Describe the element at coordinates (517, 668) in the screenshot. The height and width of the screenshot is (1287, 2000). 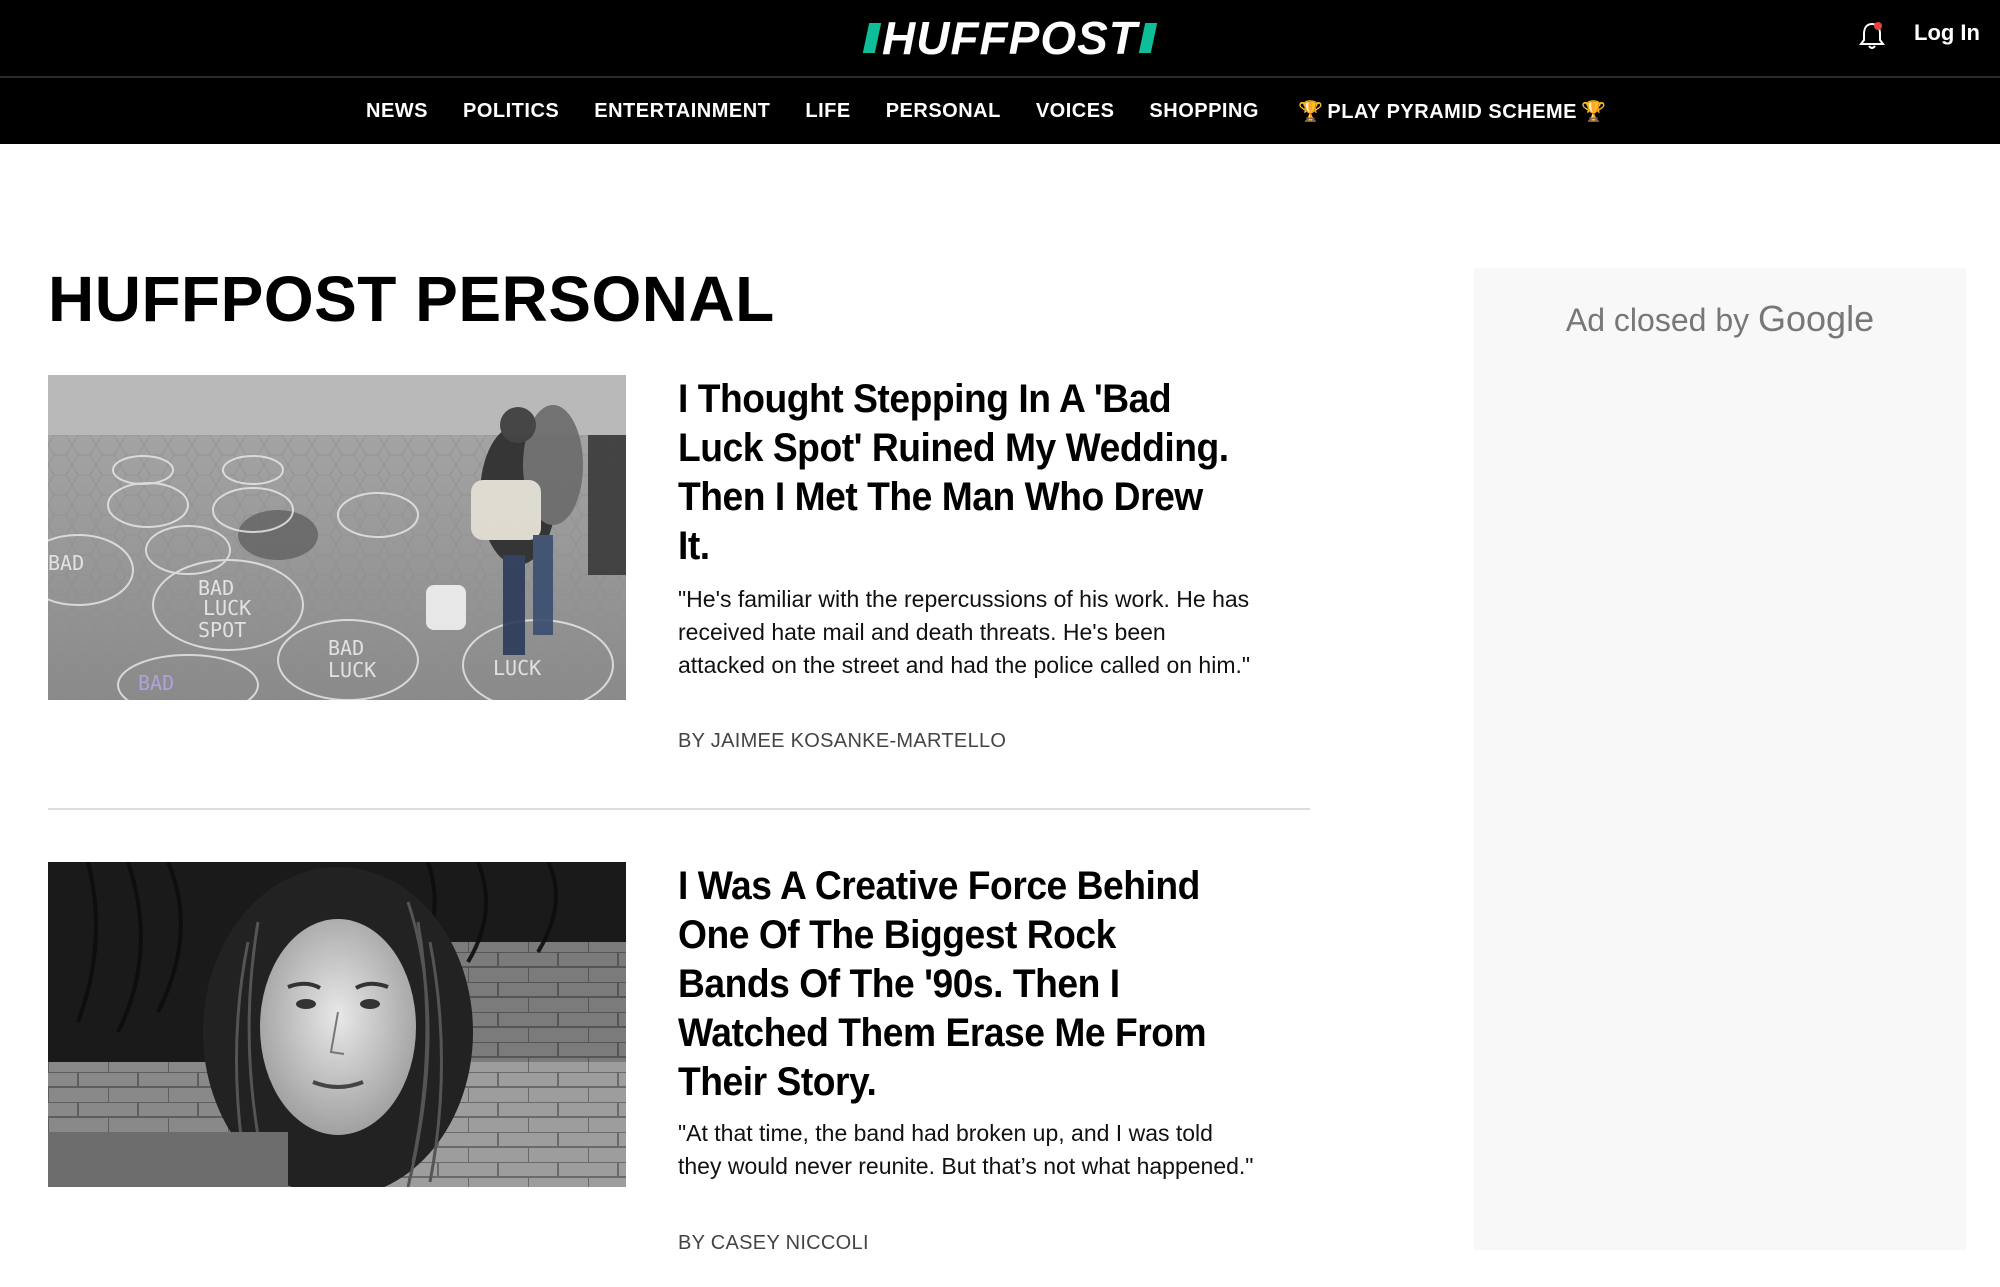
I see `chalk-label-luck-3: LUCK` at that location.